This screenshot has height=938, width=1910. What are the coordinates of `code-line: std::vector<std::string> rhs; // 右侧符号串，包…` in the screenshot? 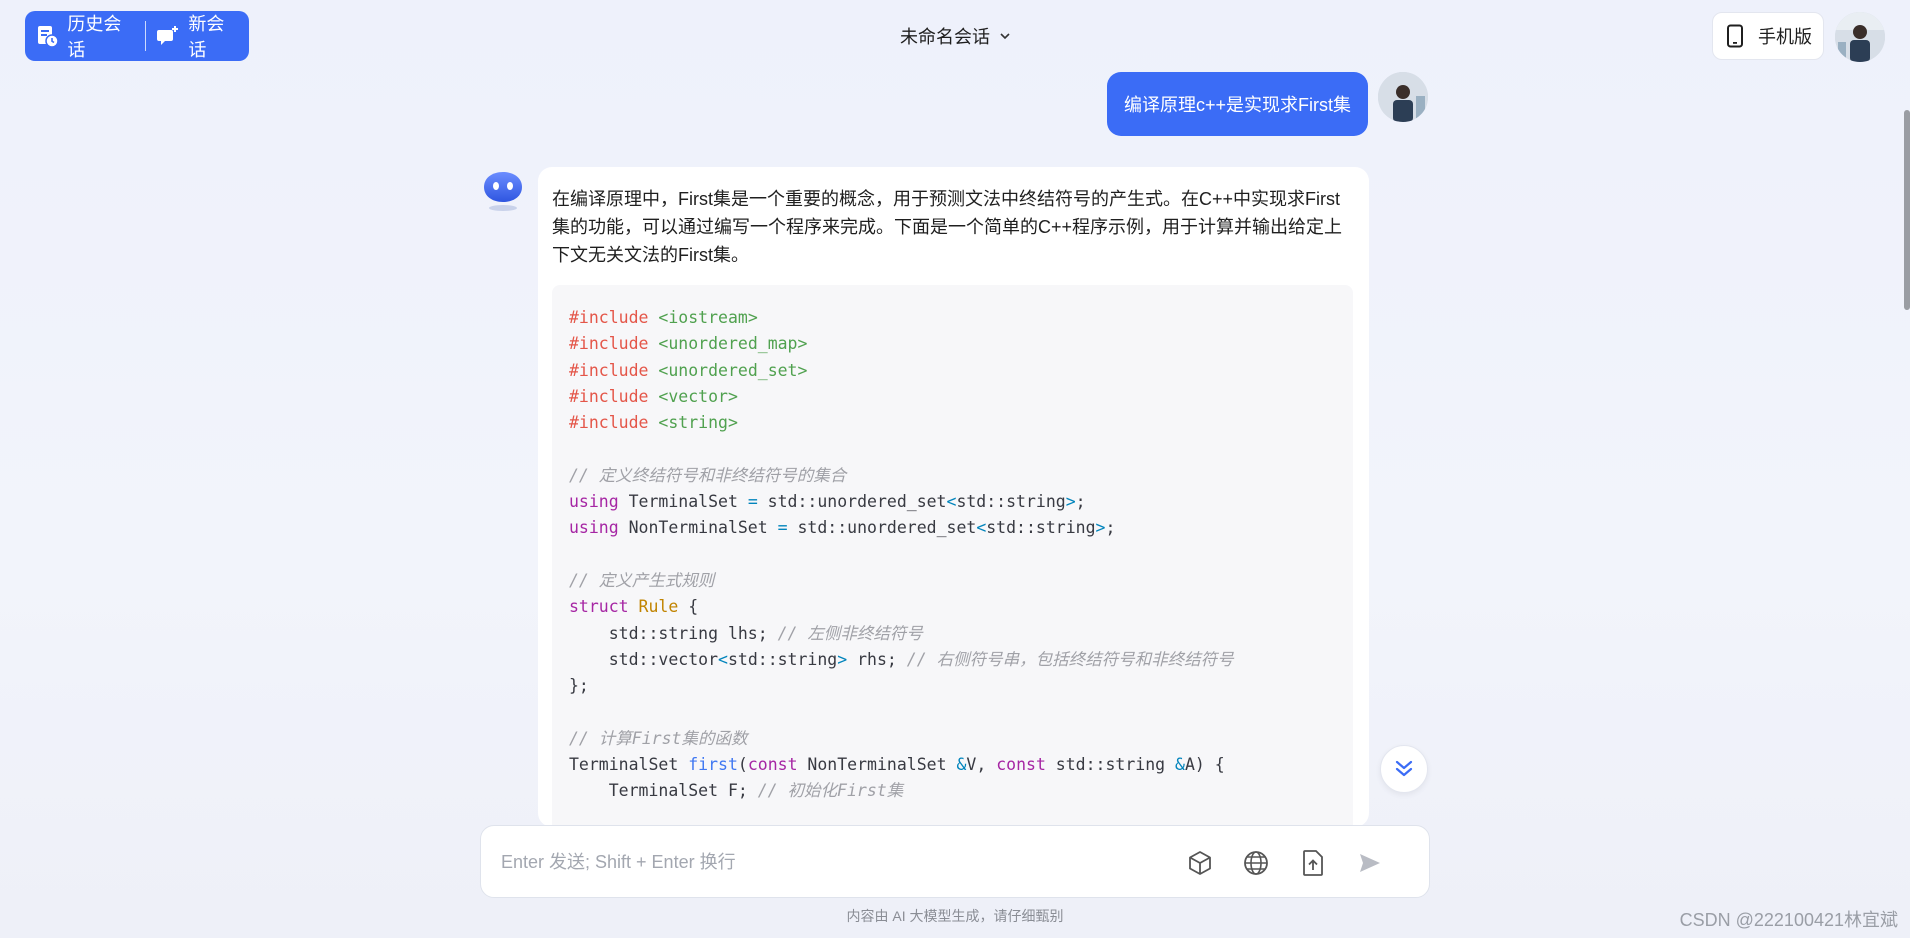 It's located at (901, 659).